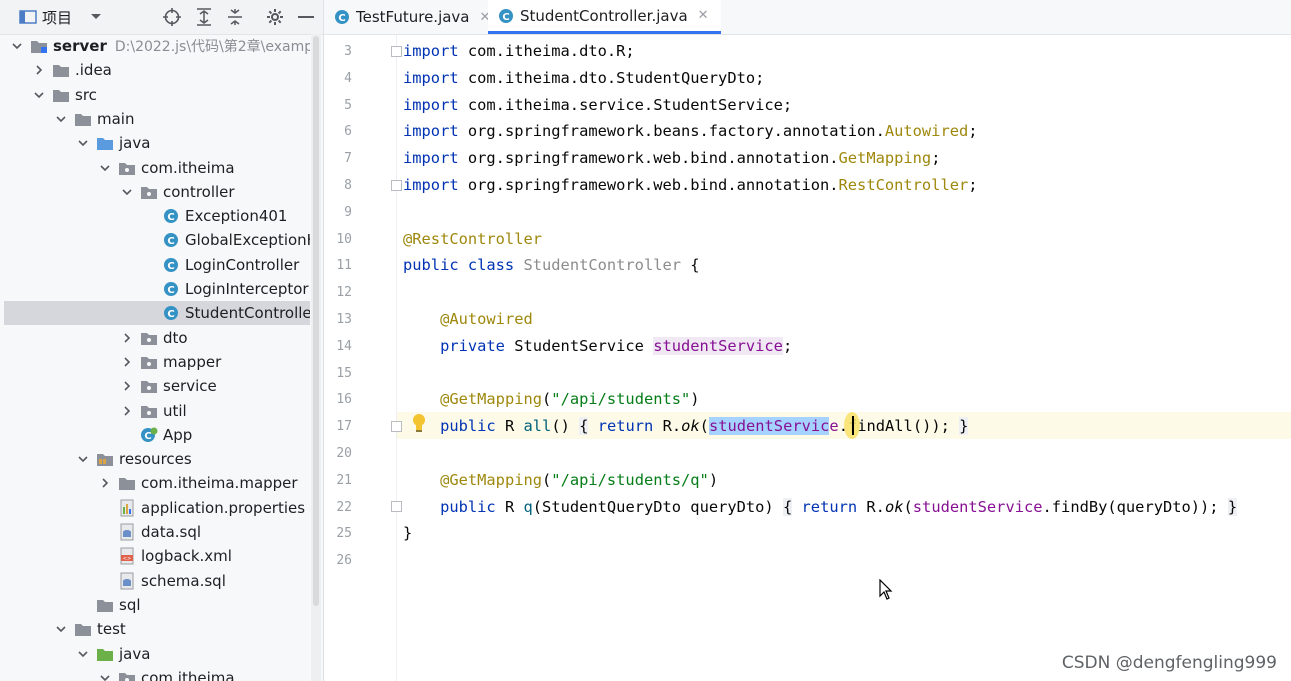 Image resolution: width=1291 pixels, height=681 pixels. What do you see at coordinates (419, 425) in the screenshot?
I see `lightbulb-icon` at bounding box center [419, 425].